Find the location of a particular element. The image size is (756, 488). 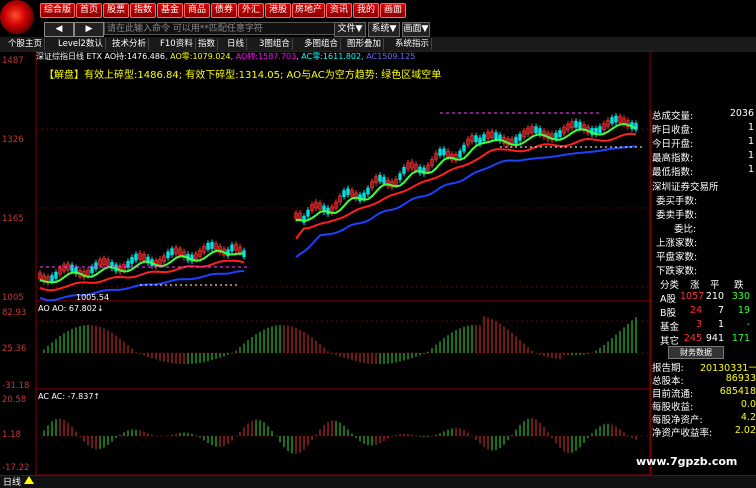

function-tab: 图形叠加 is located at coordinates (365, 44).